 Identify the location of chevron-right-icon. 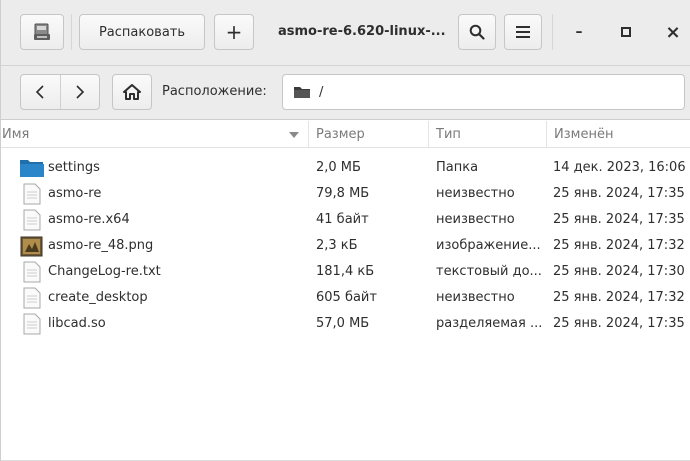
(80, 92).